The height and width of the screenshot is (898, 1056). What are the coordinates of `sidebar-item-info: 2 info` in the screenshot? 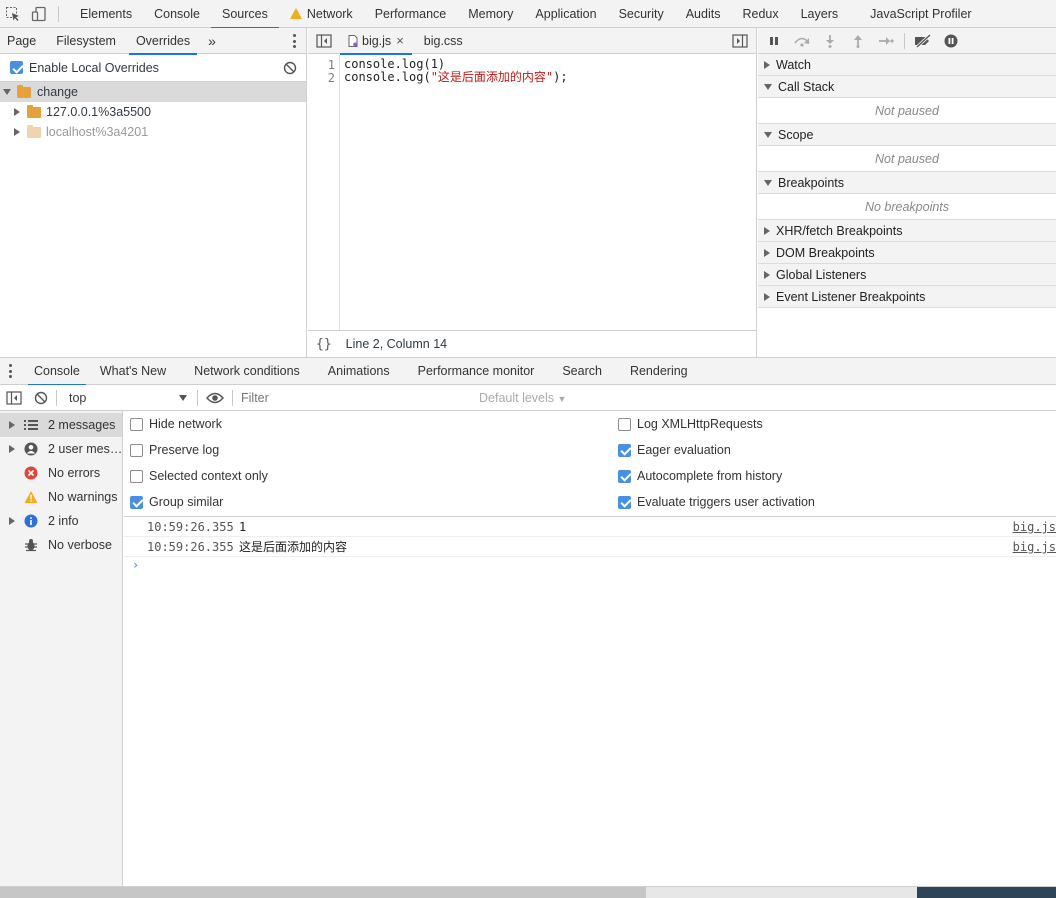 It's located at (61, 521).